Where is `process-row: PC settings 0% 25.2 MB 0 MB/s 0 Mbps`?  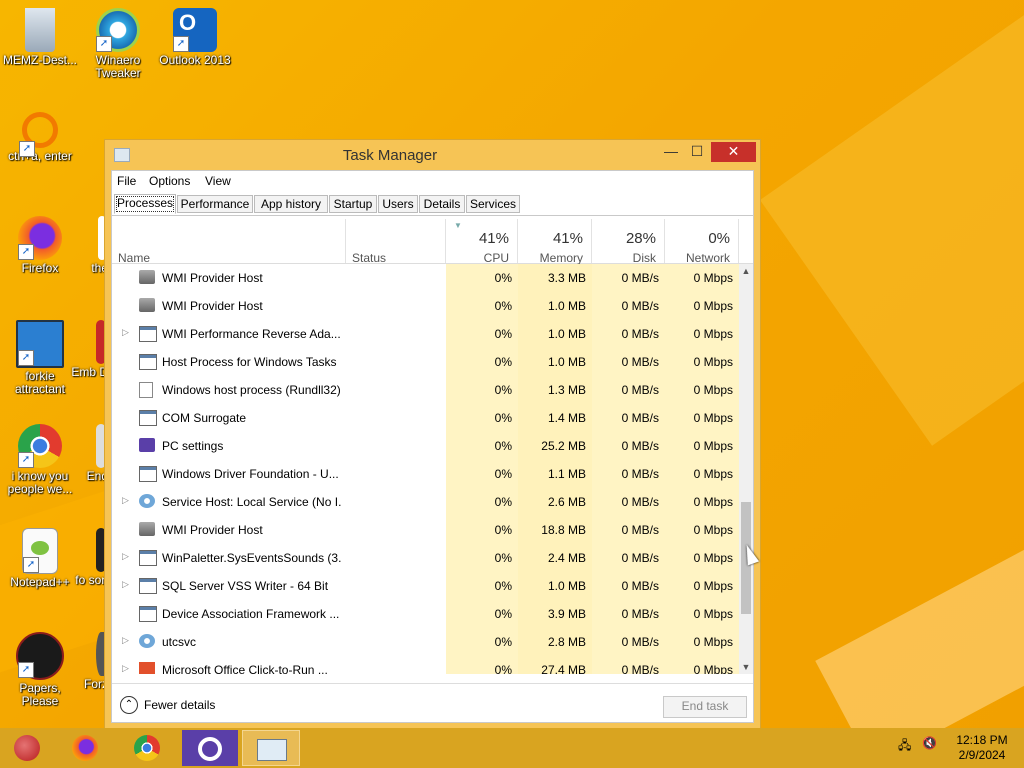
process-row: PC settings 0% 25.2 MB 0 MB/s 0 Mbps is located at coordinates (425, 446).